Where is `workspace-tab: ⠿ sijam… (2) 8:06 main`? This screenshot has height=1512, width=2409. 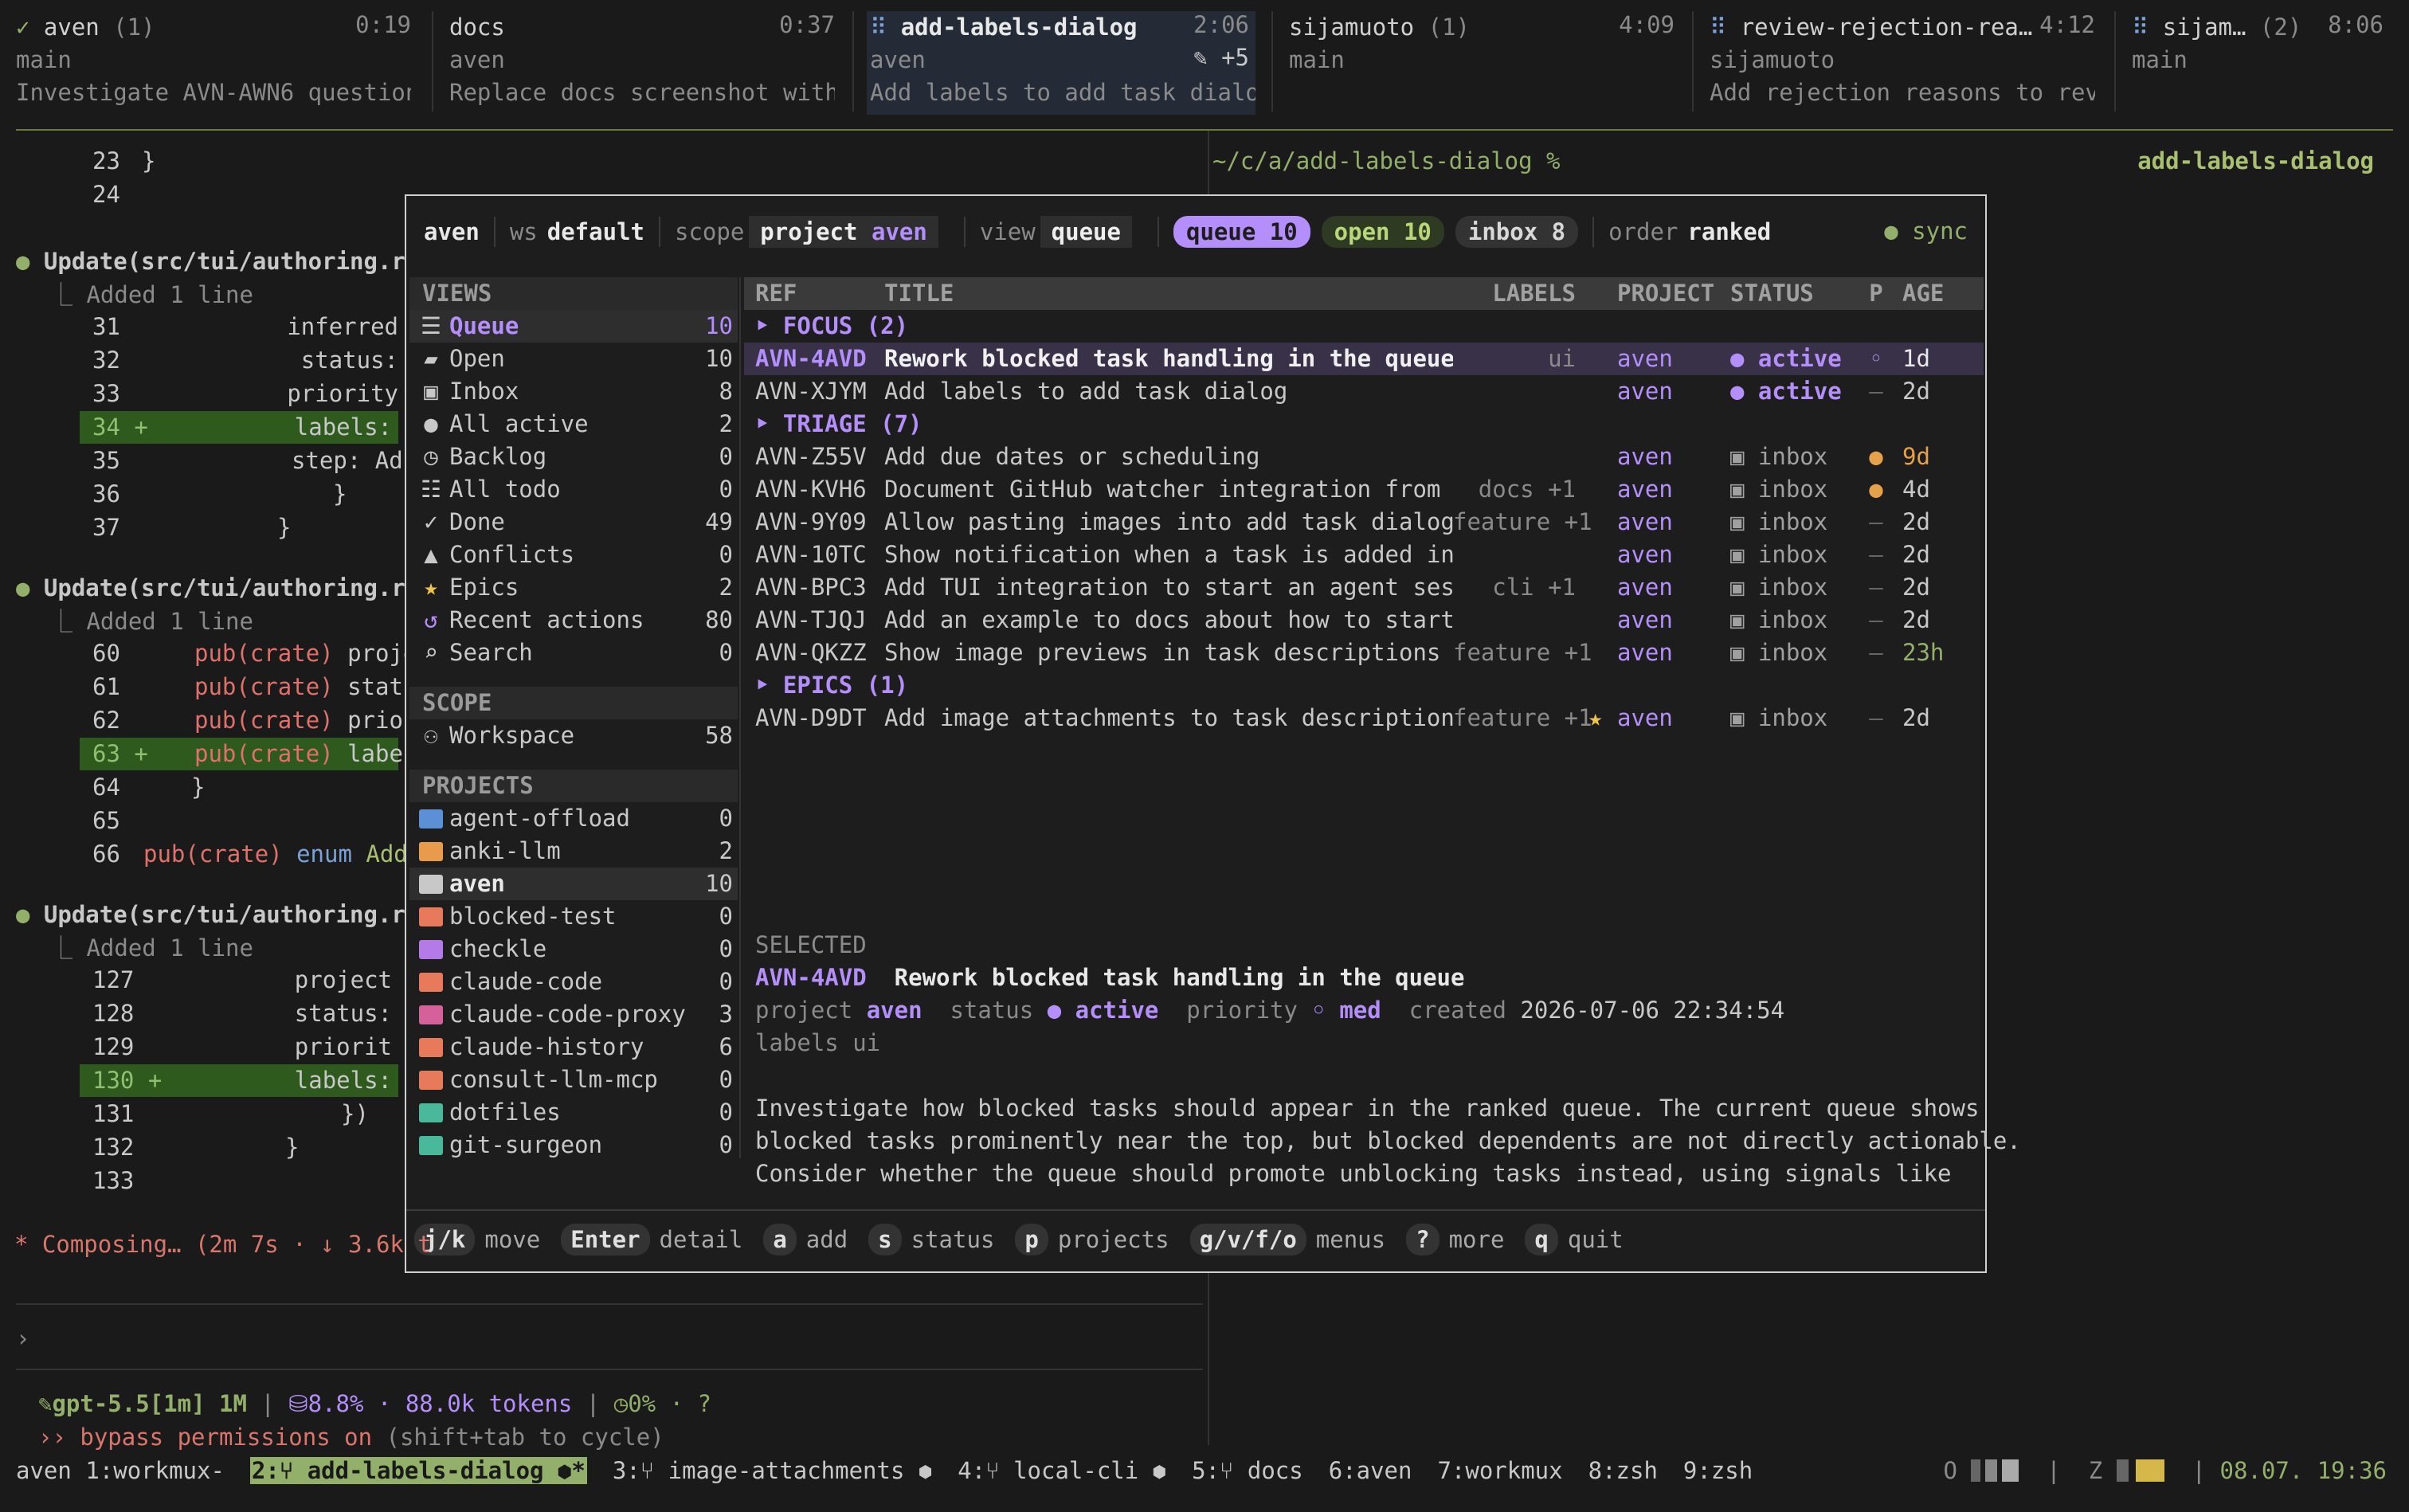
workspace-tab: ⠿ sijam… (2) 8:06 main is located at coordinates (2258, 63).